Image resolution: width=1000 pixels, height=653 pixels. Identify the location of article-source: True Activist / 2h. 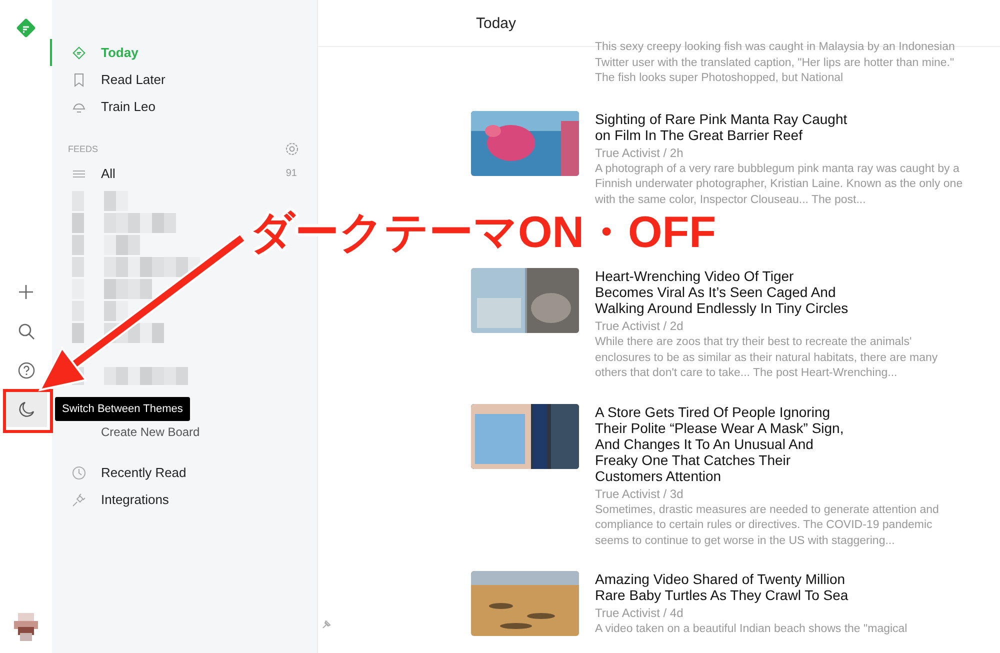
(639, 152).